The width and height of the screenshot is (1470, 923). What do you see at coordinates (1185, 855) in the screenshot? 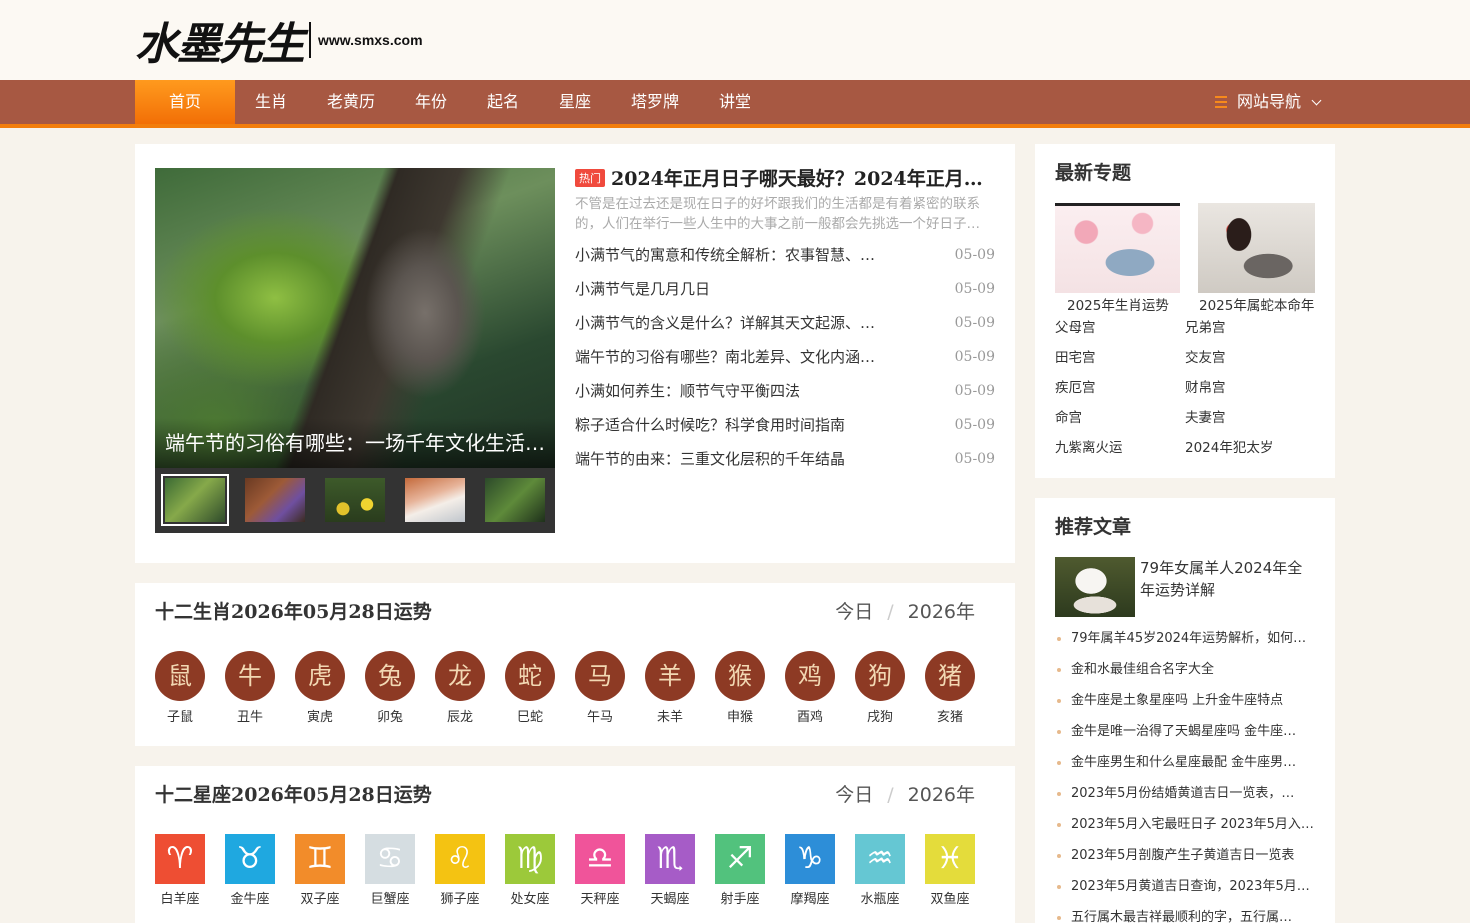
I see `list-item: 2023年5月剖腹产生子黄道吉日一览表` at bounding box center [1185, 855].